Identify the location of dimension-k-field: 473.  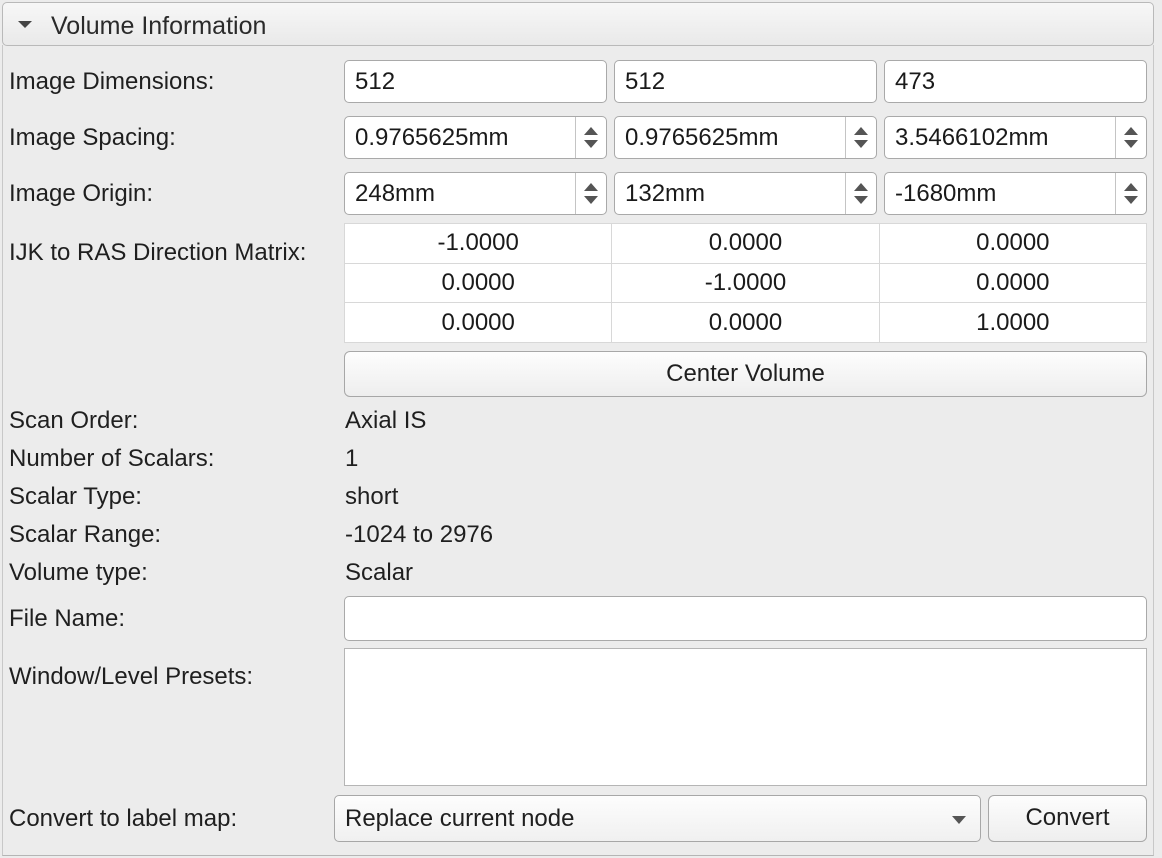
(1015, 81).